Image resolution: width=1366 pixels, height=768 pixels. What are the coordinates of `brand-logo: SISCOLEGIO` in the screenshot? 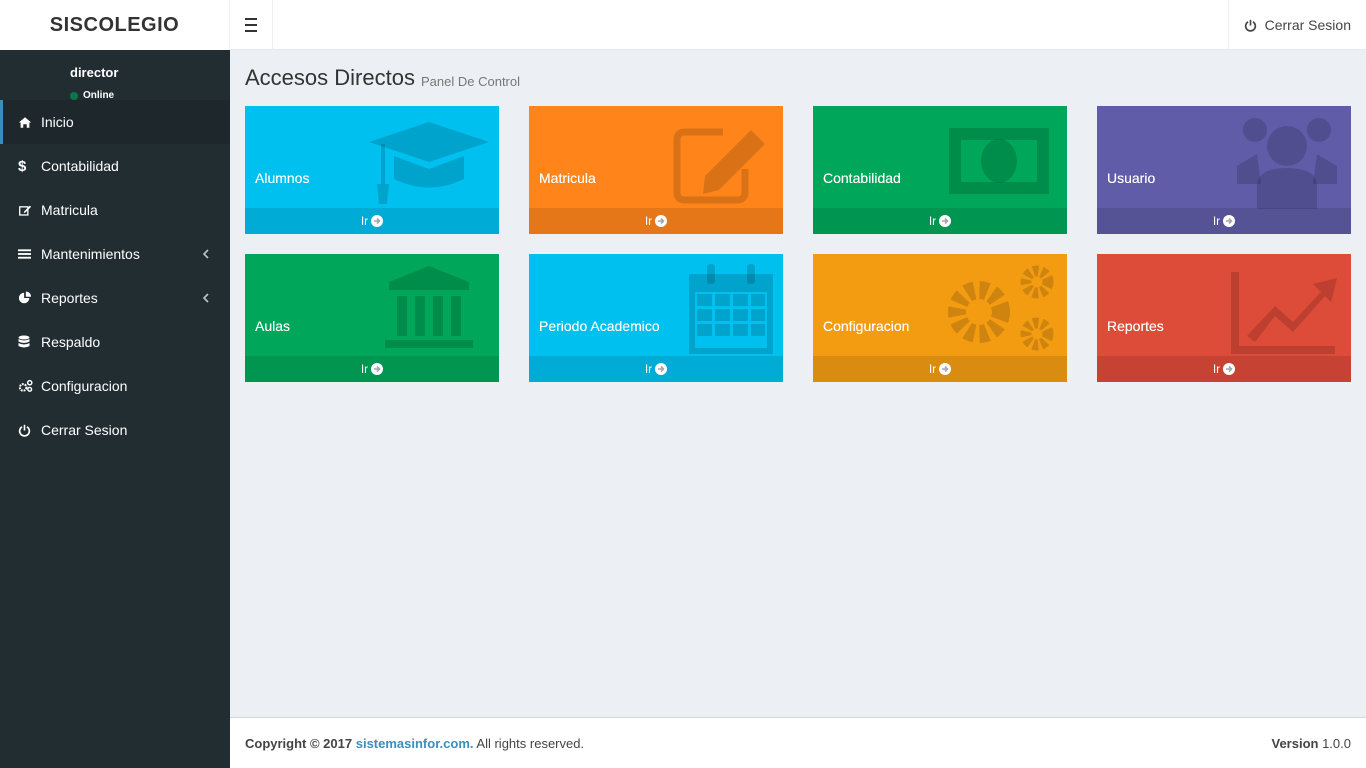 It's located at (115, 25).